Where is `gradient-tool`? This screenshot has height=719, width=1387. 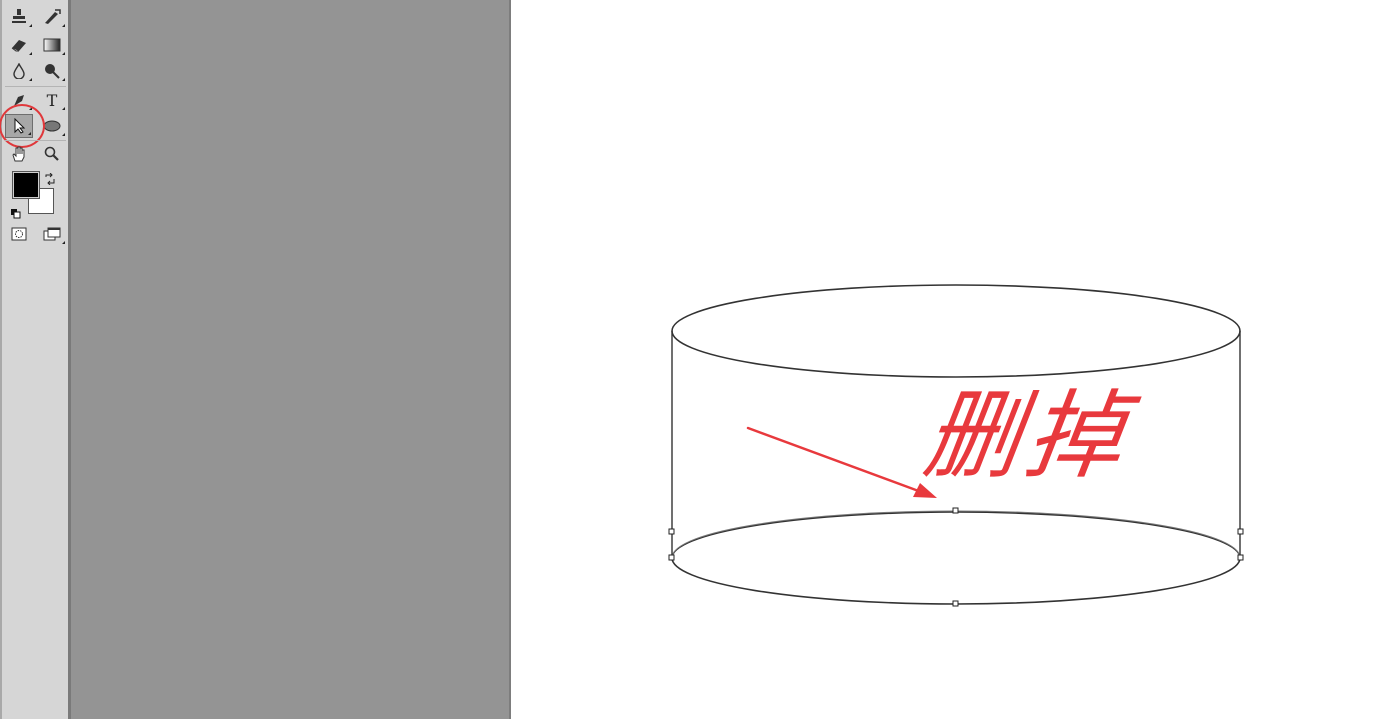
gradient-tool is located at coordinates (52, 45).